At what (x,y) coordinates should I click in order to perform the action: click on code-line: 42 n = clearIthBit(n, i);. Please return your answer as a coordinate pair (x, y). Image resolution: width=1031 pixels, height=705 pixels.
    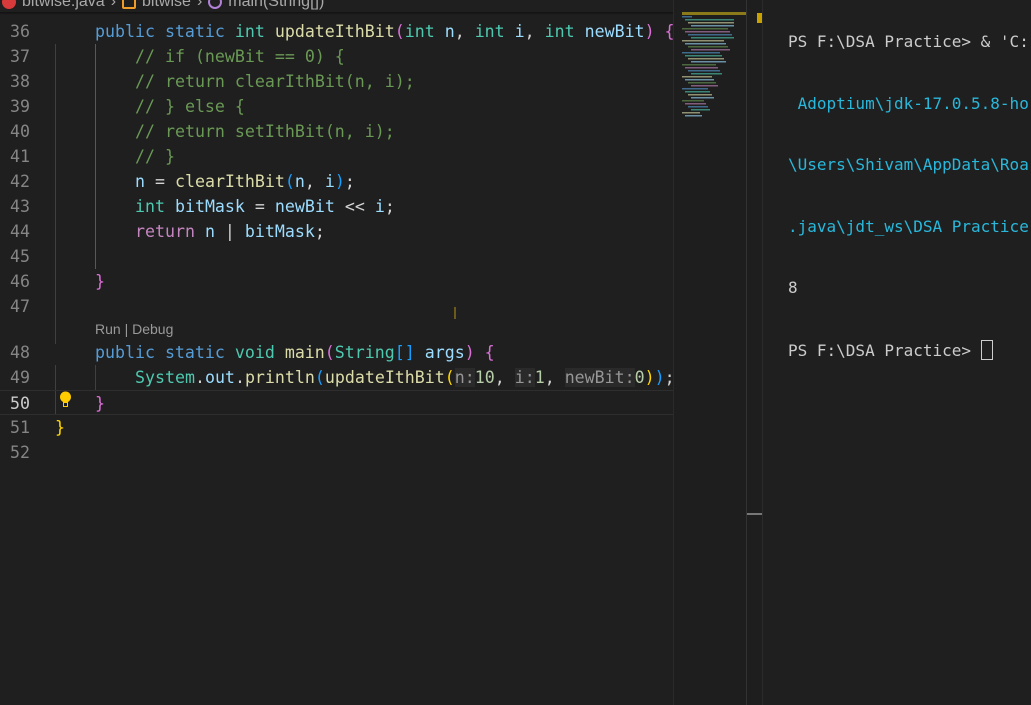
    Looking at the image, I should click on (336, 181).